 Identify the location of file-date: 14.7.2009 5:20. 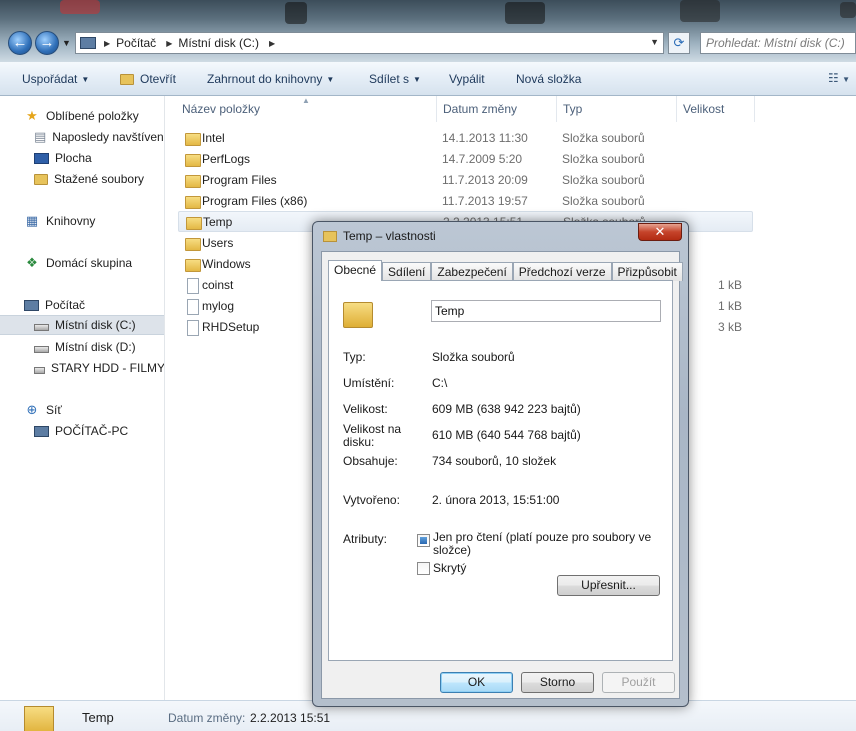
(482, 158).